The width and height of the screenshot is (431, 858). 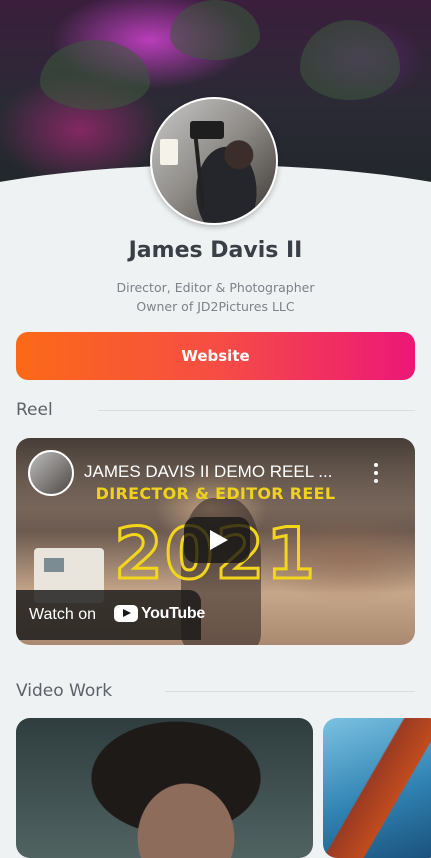 I want to click on video-overlay-subtitle: DIRECTOR & EDITOR REEL, so click(x=215, y=493).